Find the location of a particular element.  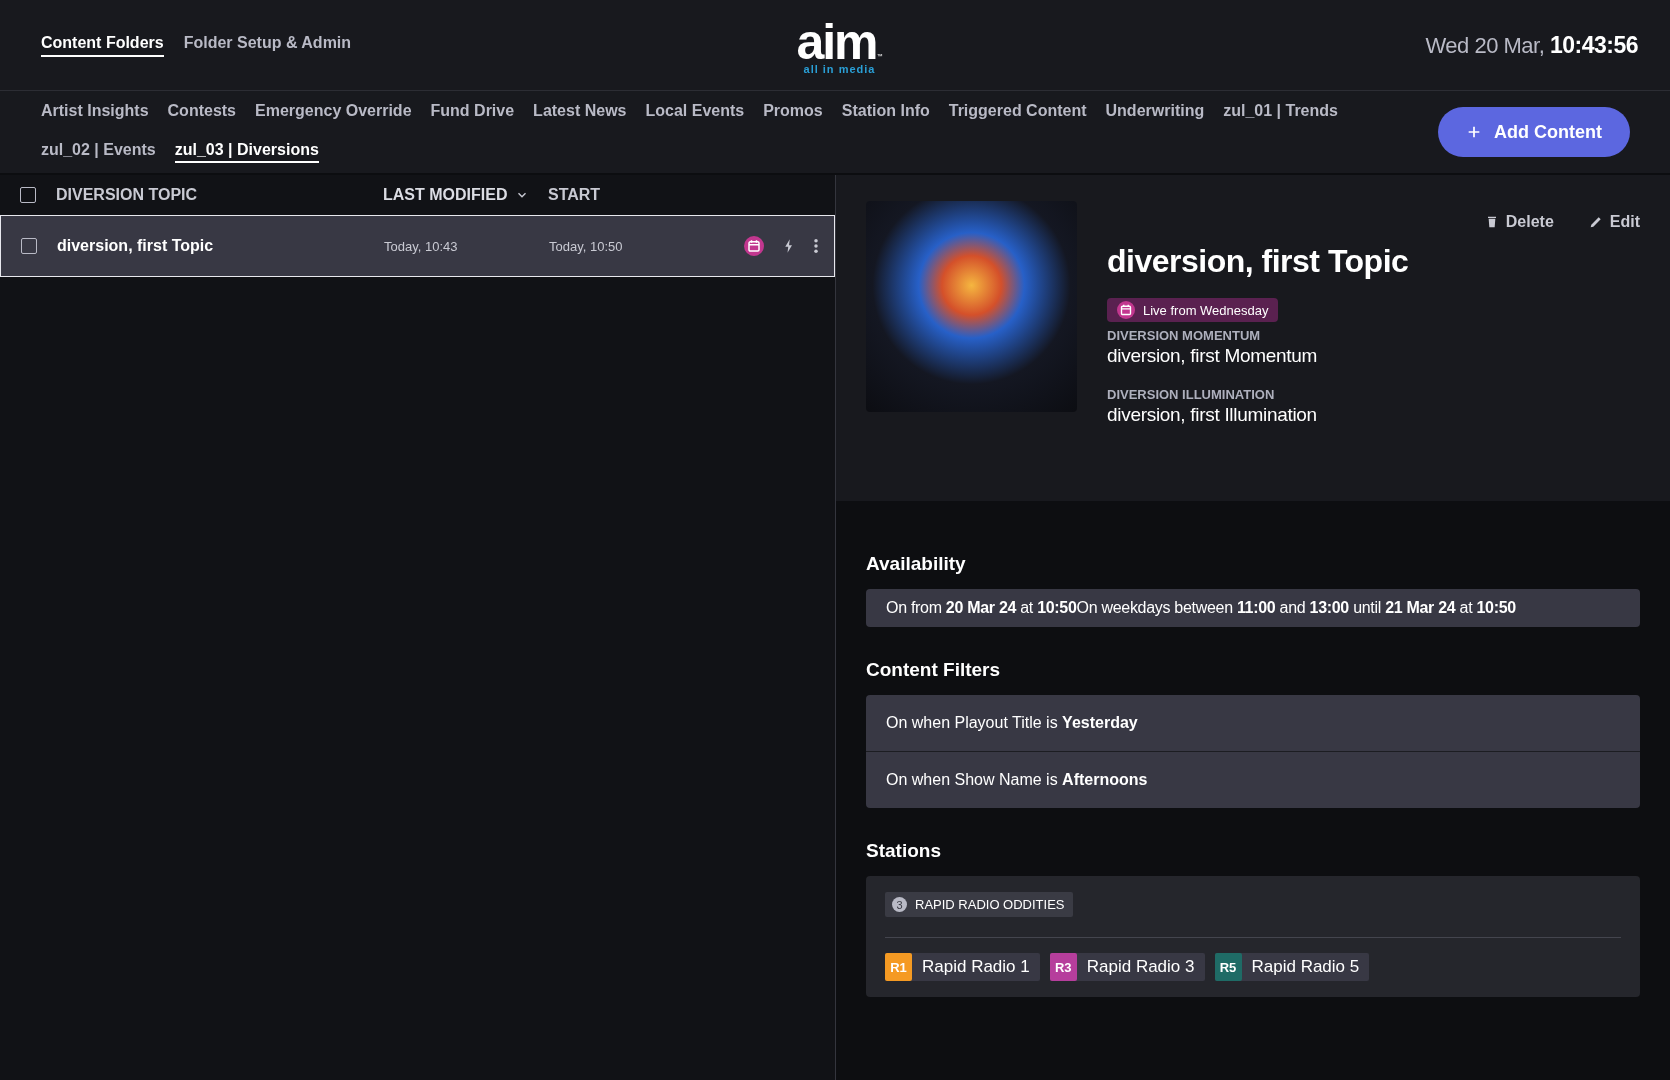

more-options-icon is located at coordinates (816, 246).